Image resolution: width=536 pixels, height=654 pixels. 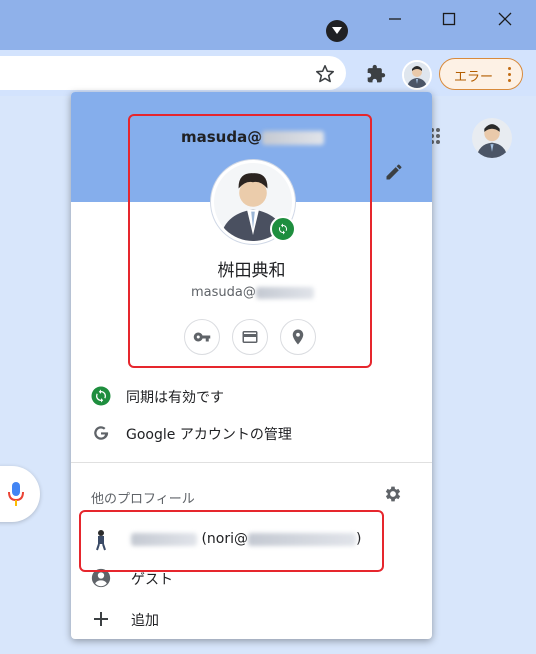 What do you see at coordinates (437, 137) in the screenshot?
I see `apps-grid-icon` at bounding box center [437, 137].